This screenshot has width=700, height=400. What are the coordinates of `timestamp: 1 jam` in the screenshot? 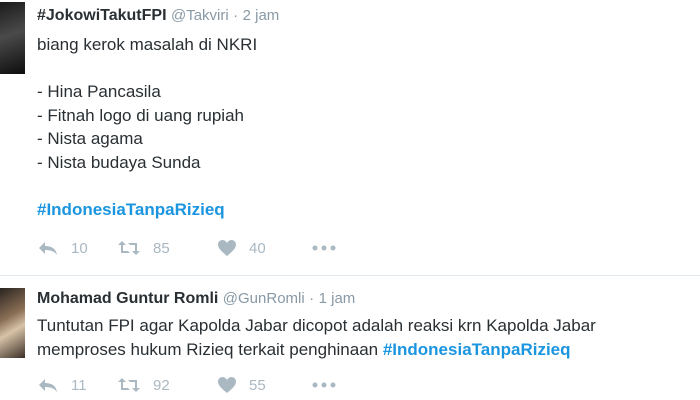 It's located at (337, 298).